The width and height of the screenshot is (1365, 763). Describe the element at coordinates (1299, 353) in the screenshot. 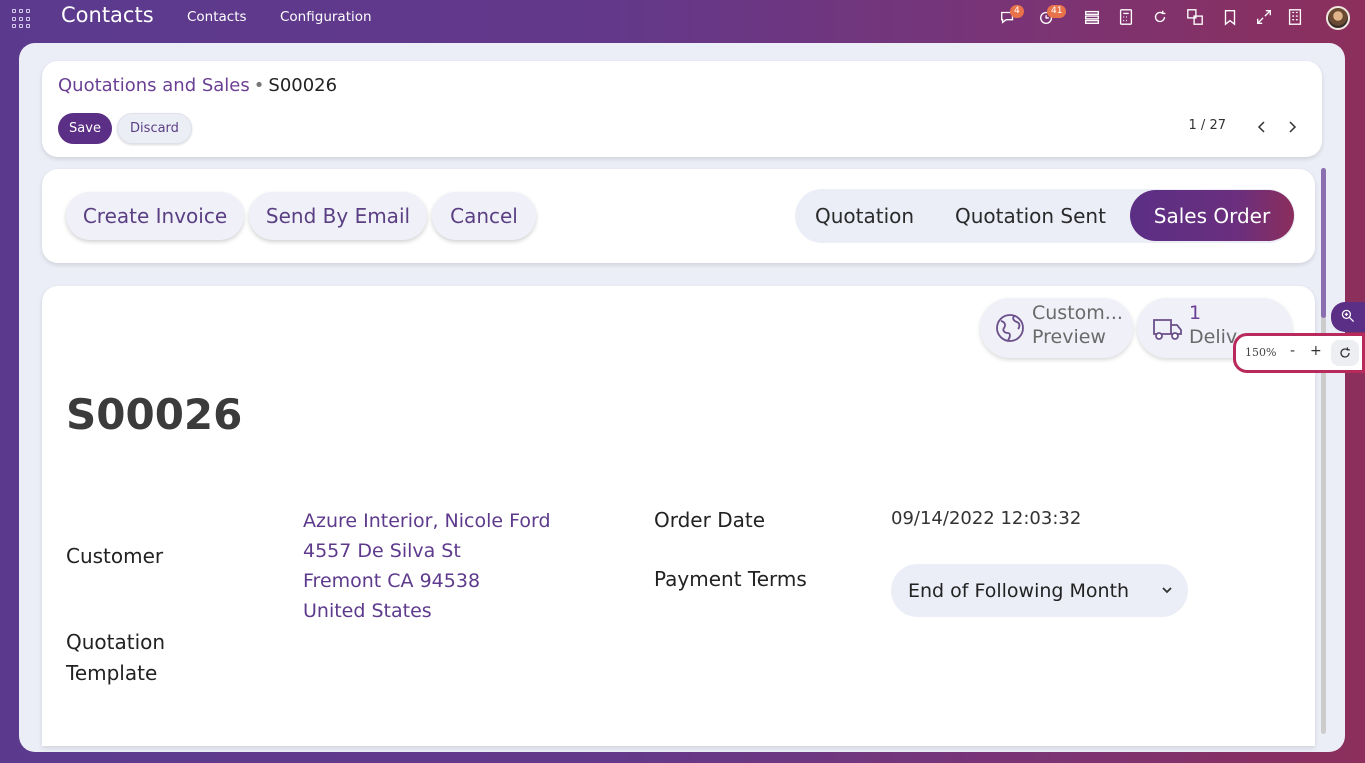

I see `zoom-popup: 150% - +` at that location.